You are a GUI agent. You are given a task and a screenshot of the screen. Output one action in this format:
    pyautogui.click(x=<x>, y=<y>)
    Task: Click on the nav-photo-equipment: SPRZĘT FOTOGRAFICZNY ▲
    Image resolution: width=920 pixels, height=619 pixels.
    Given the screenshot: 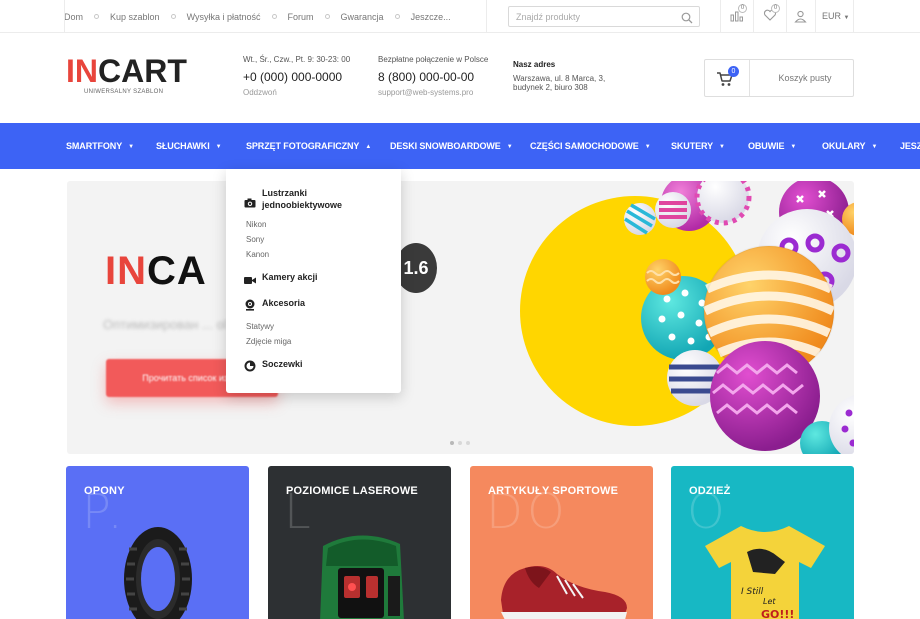 What is the action you would take?
    pyautogui.click(x=308, y=146)
    